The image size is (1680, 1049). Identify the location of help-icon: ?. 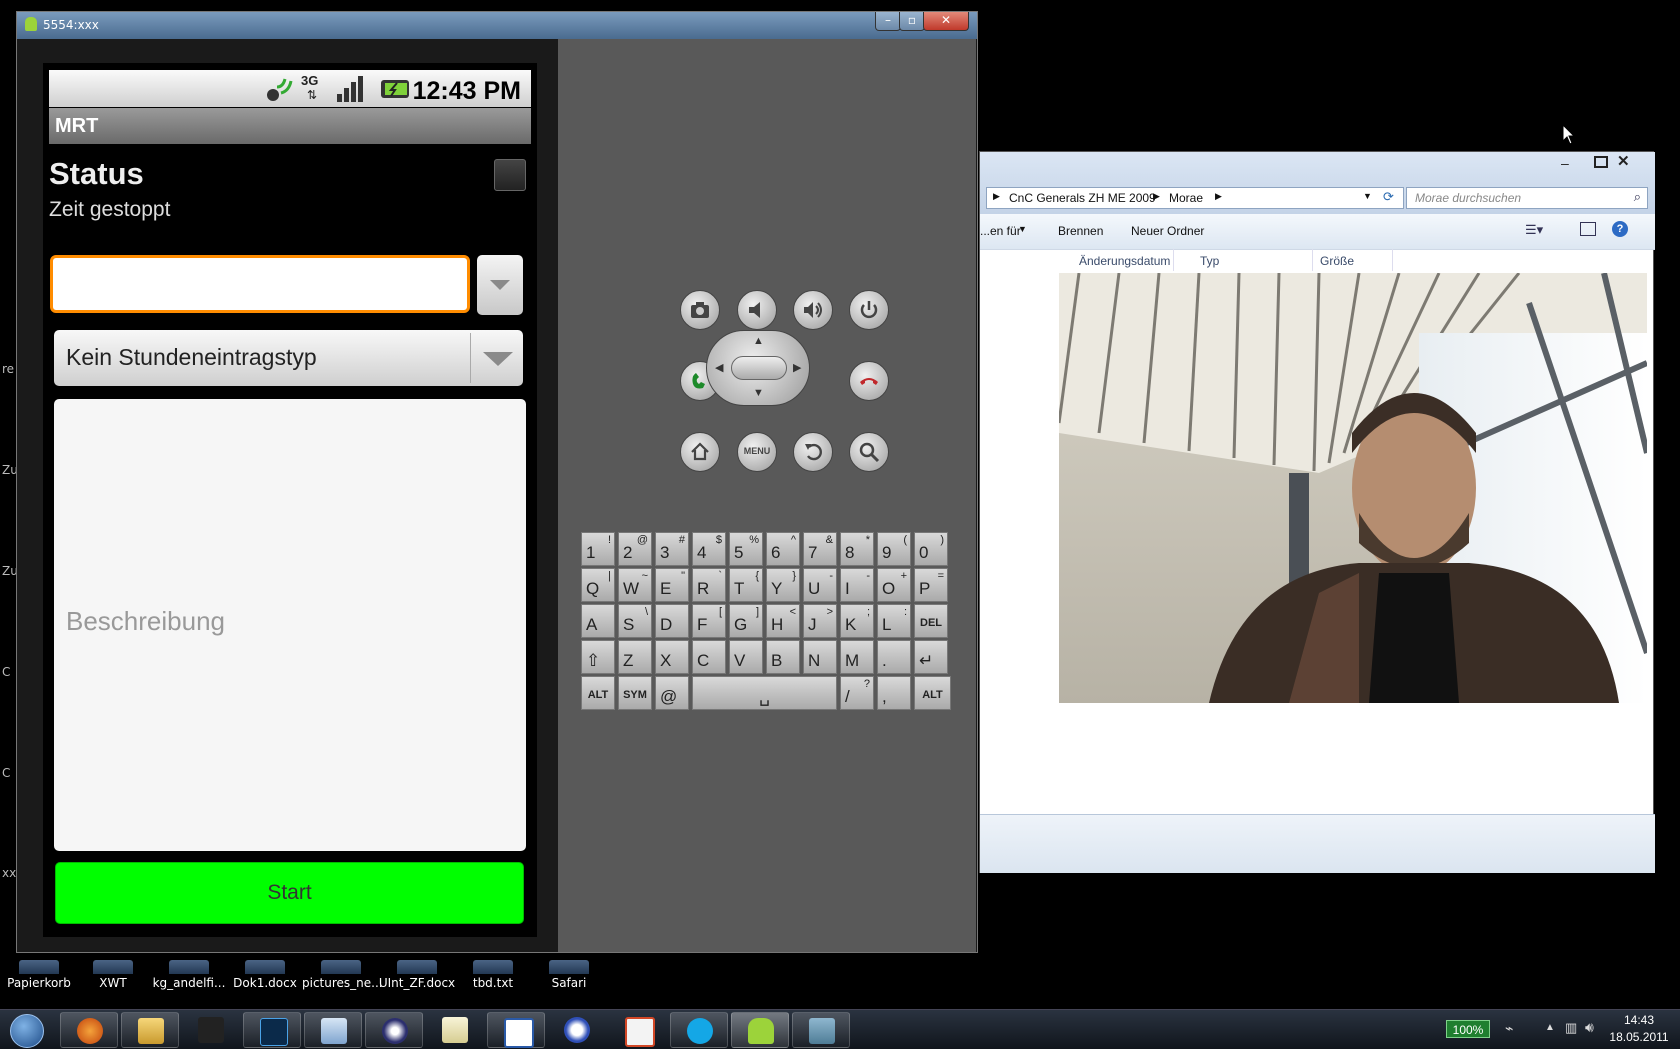
(1620, 229).